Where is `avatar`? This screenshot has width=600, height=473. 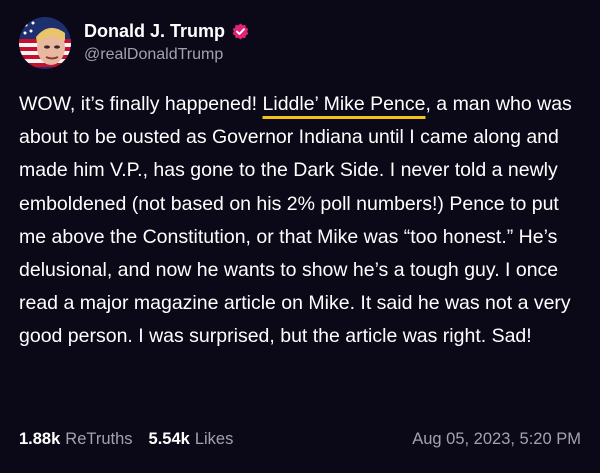
avatar is located at coordinates (45, 43).